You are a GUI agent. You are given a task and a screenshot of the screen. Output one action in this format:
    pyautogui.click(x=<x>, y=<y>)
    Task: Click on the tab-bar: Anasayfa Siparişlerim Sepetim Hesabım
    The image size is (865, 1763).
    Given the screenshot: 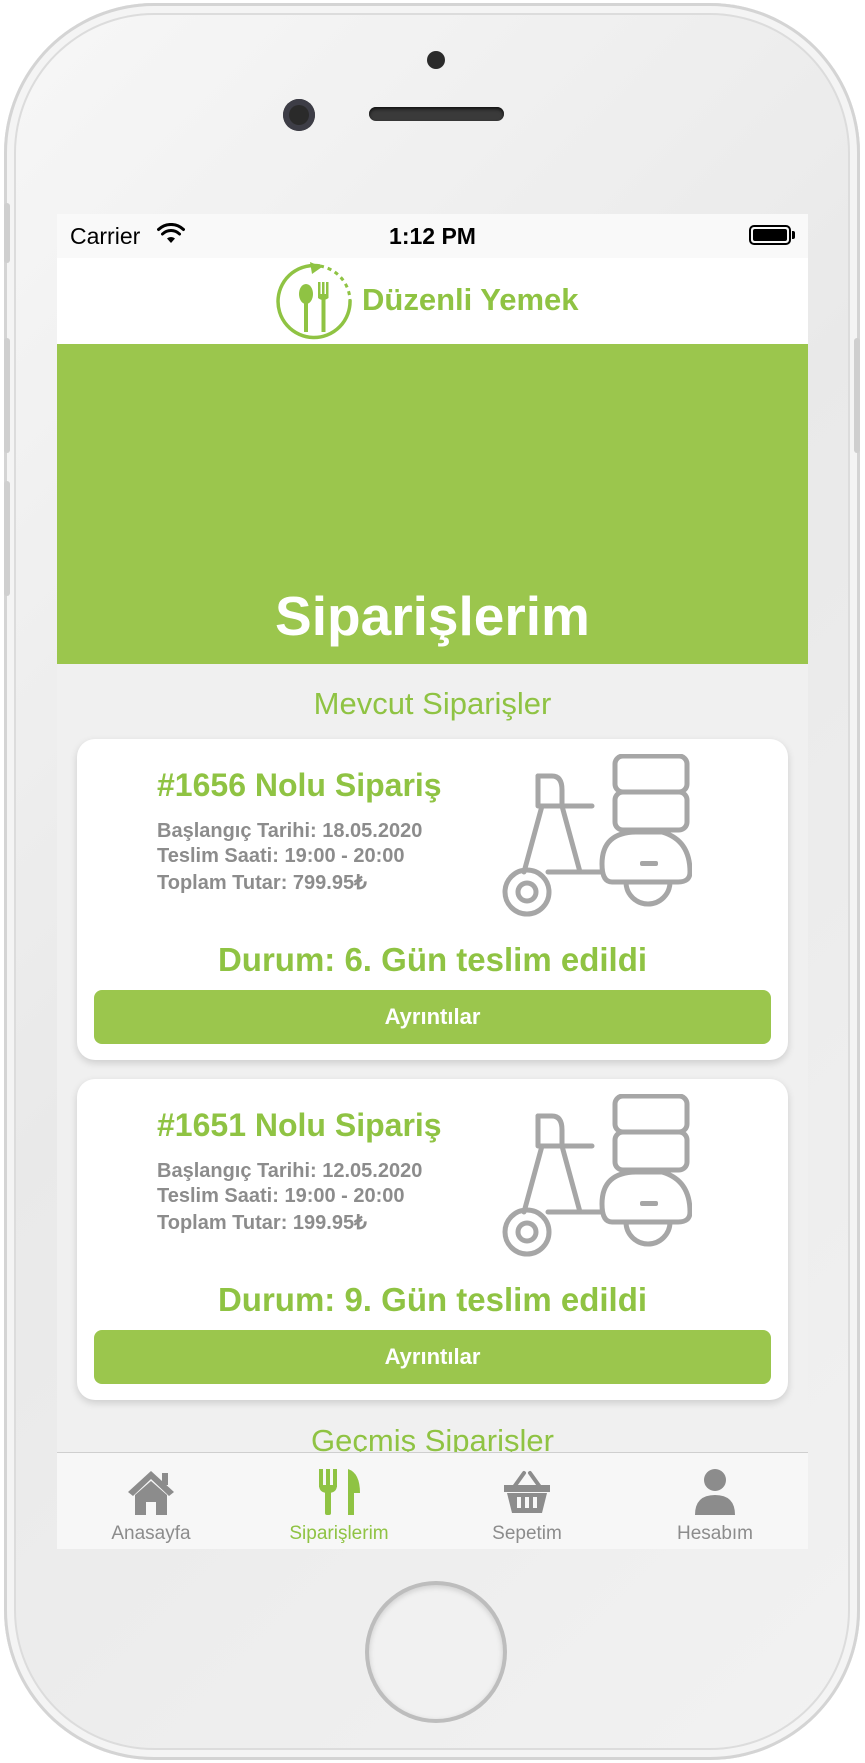 What is the action you would take?
    pyautogui.click(x=432, y=1500)
    